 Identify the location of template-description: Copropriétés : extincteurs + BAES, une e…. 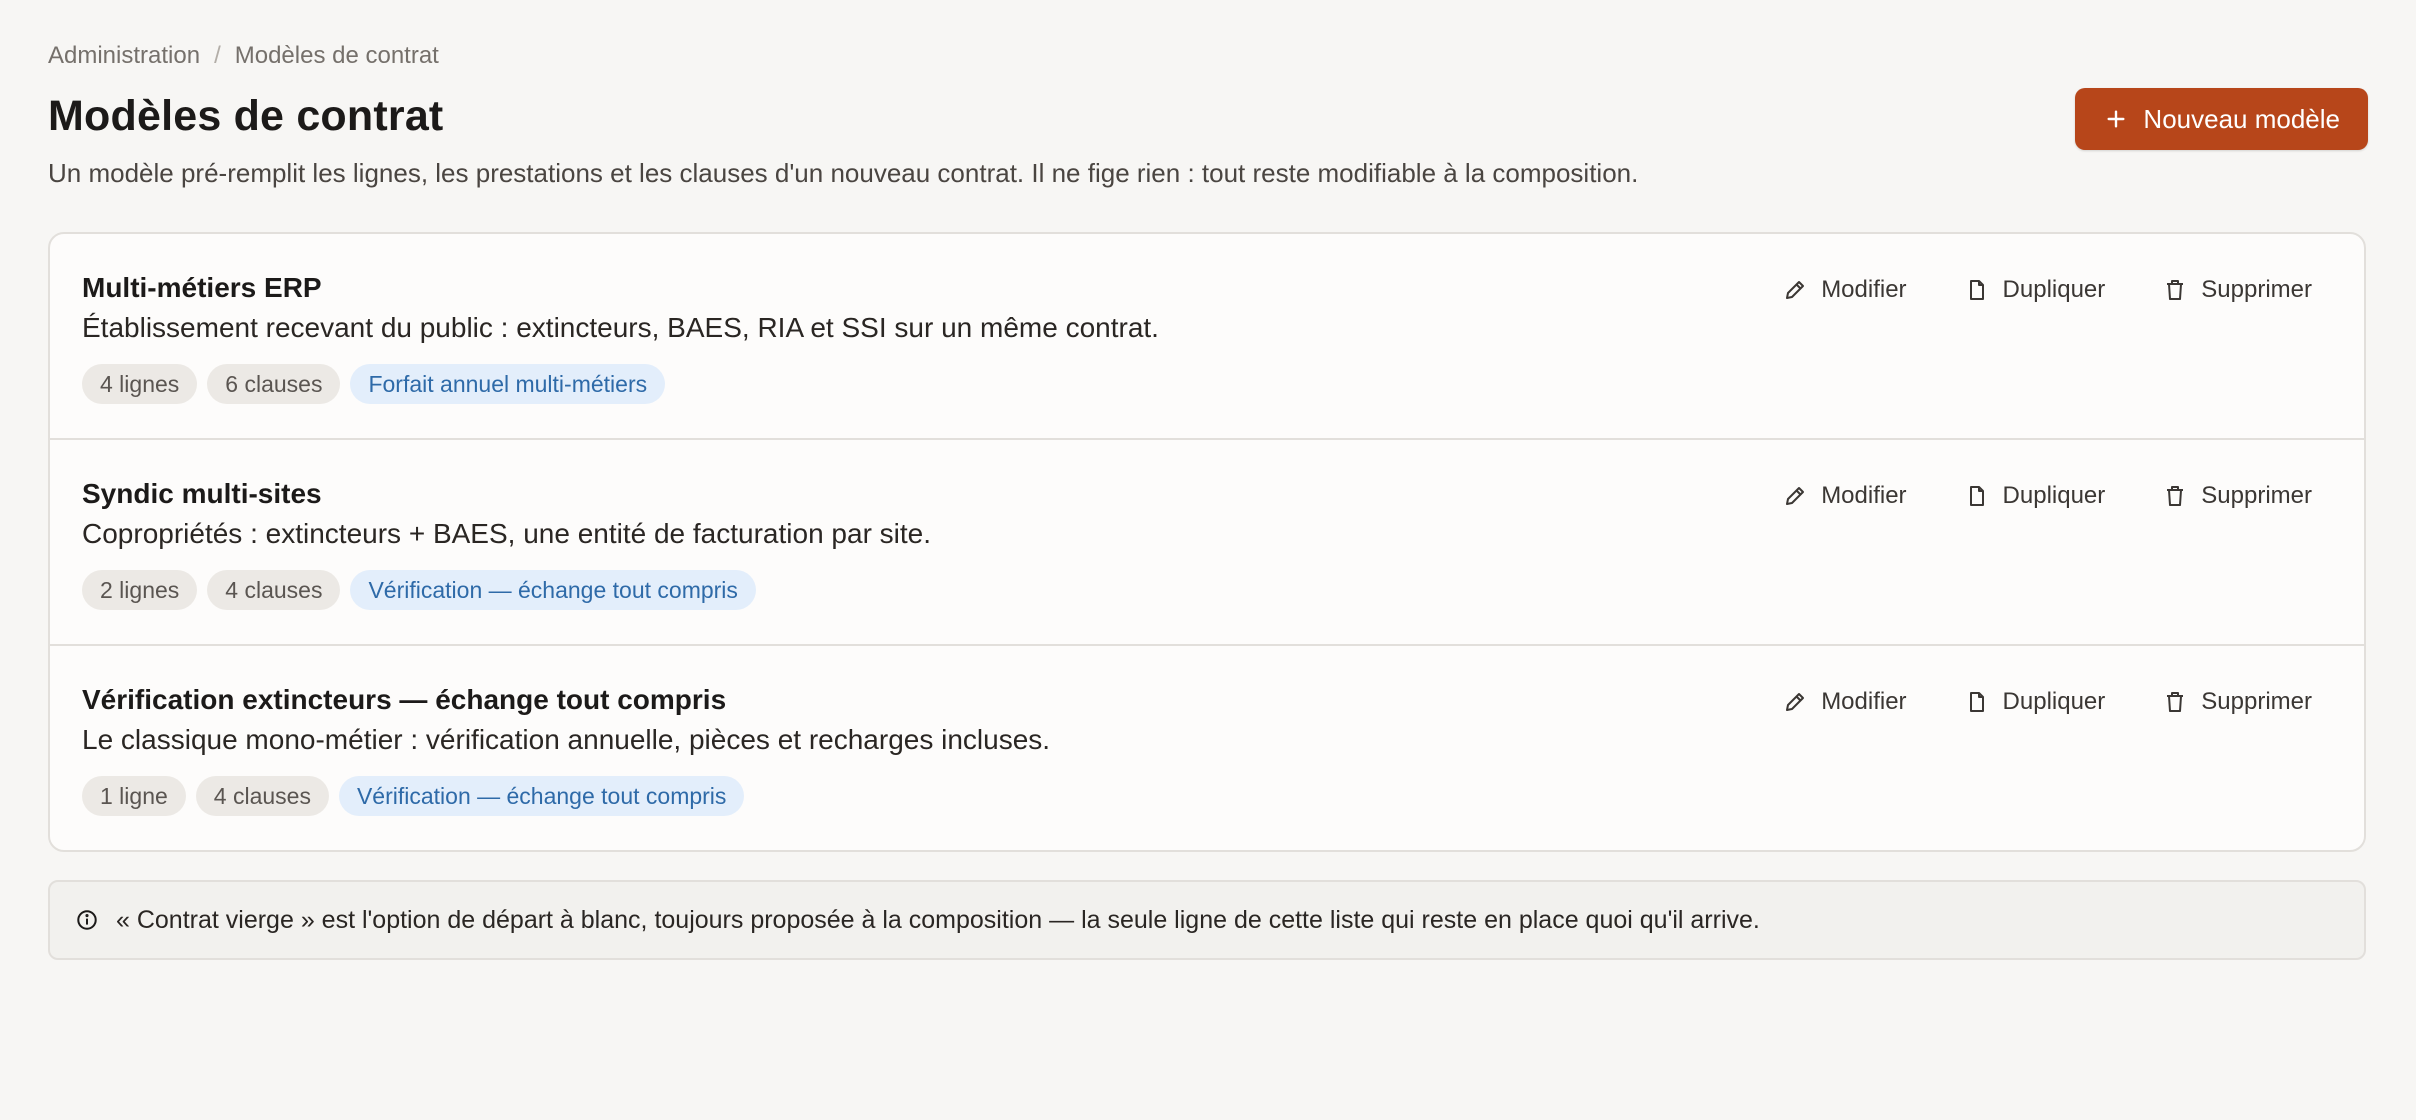
(507, 533).